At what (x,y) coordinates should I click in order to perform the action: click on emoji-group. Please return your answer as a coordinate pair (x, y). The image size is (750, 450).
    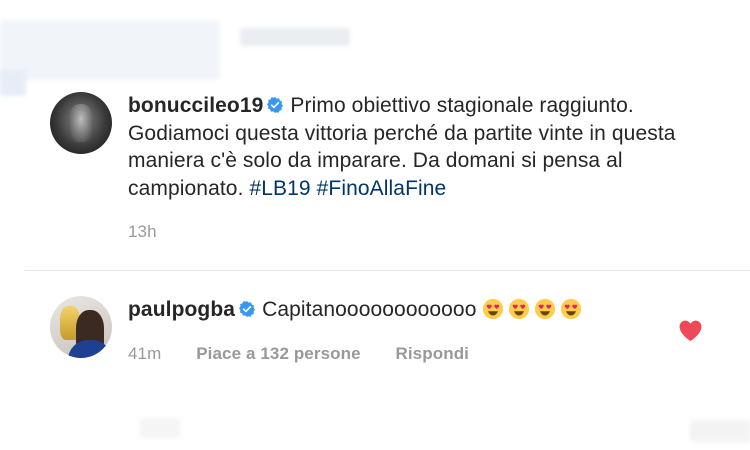
    Looking at the image, I should click on (532, 309).